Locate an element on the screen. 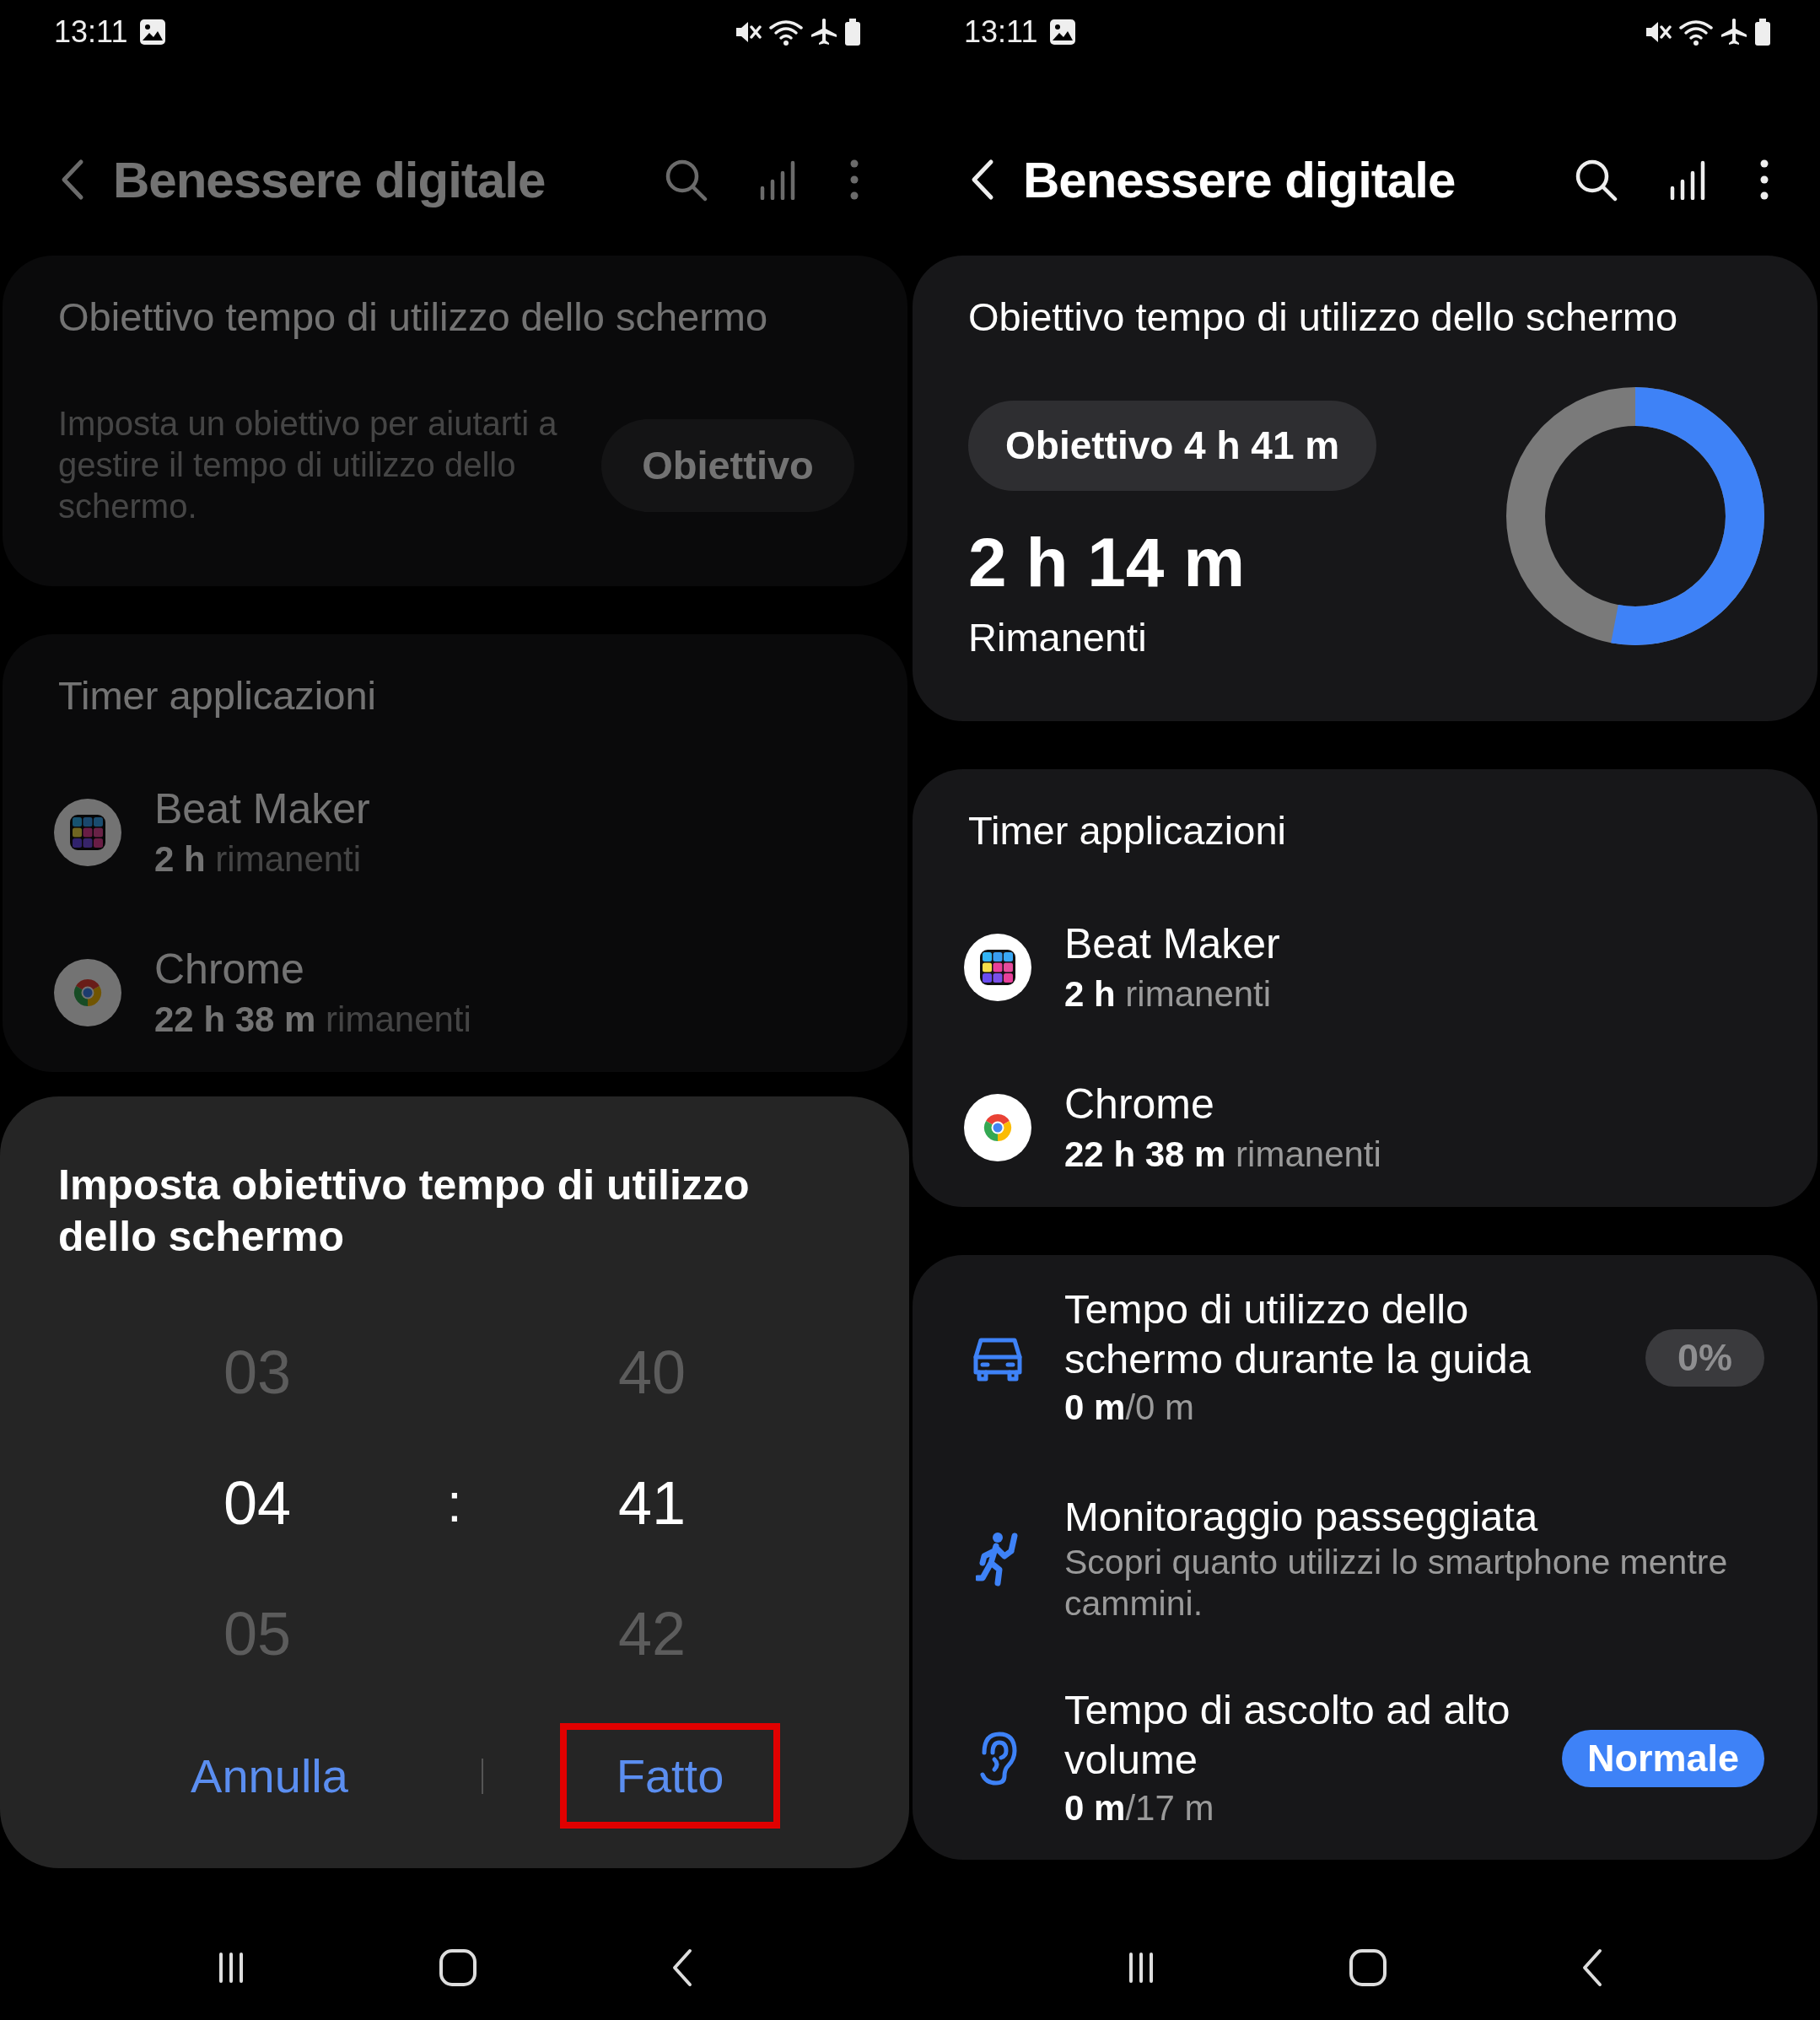 The width and height of the screenshot is (1820, 2020). goal-card: Obiettivo tempo di utilizzo dello schermo Obiettivo 4 h 41 m 2 h 14 m Rimanenti is located at coordinates (1365, 489).